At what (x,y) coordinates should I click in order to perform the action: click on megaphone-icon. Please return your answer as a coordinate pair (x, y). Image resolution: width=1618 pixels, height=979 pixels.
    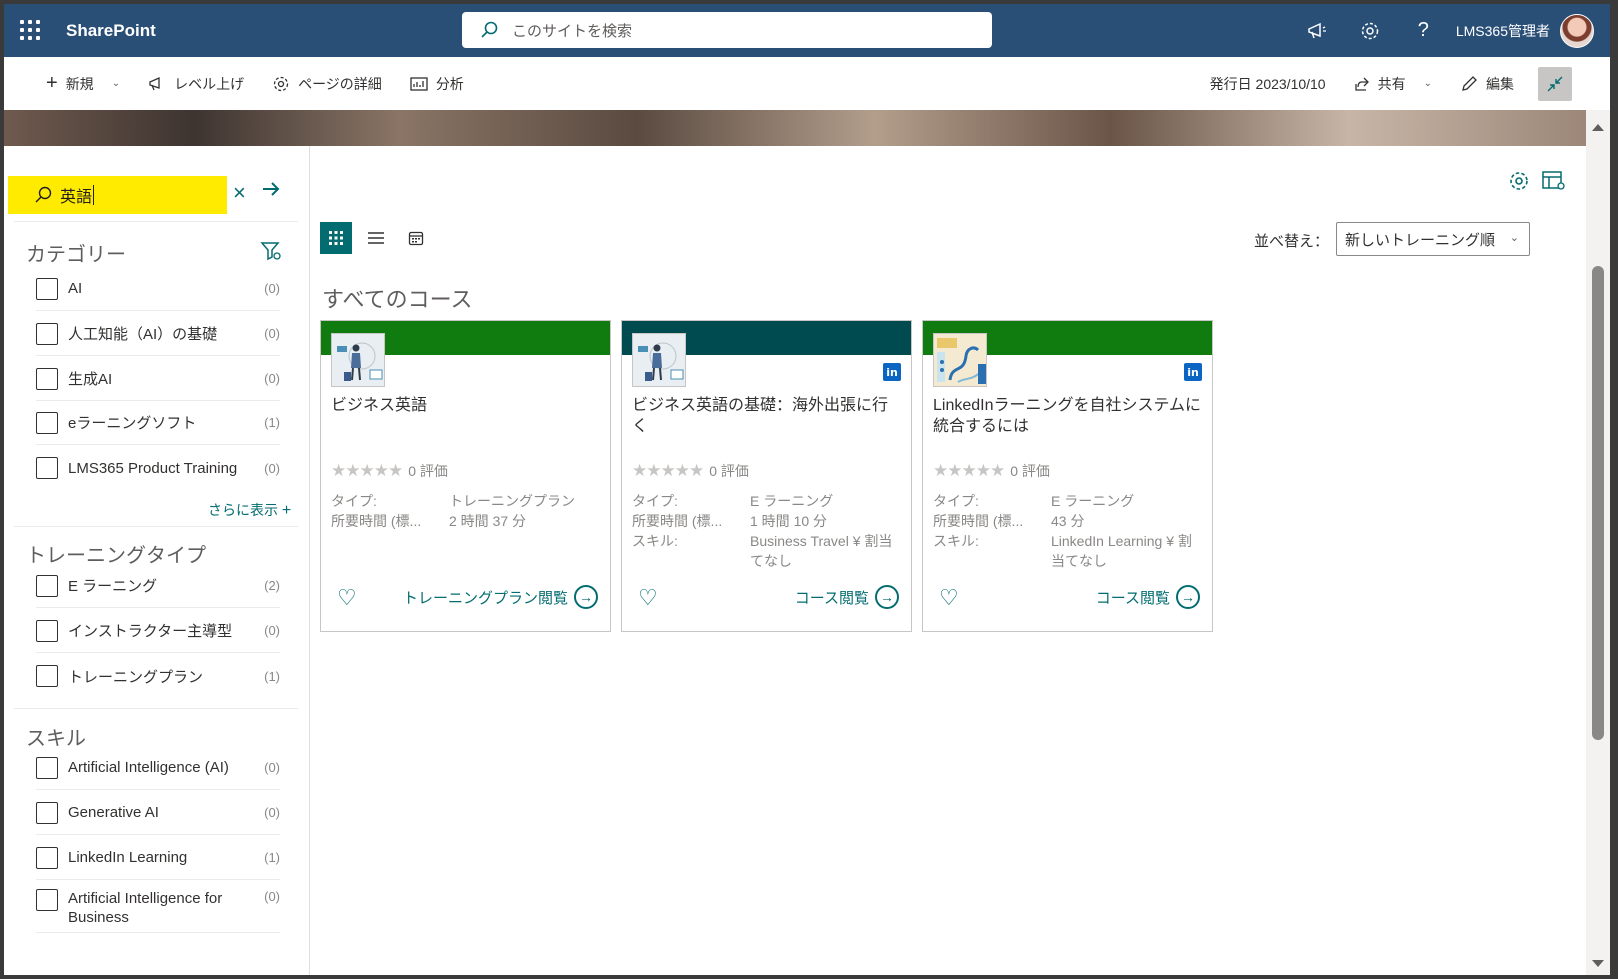
    Looking at the image, I should click on (1317, 30).